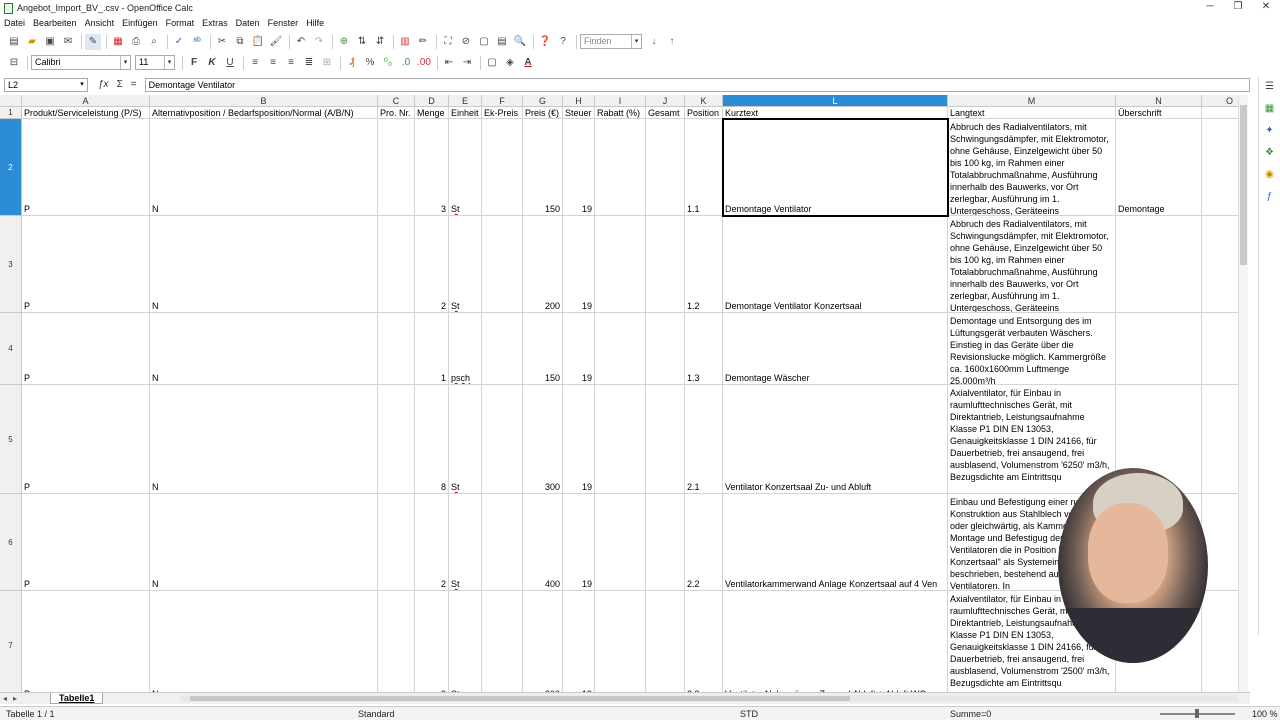  What do you see at coordinates (396, 641) in the screenshot?
I see `cell-c7` at bounding box center [396, 641].